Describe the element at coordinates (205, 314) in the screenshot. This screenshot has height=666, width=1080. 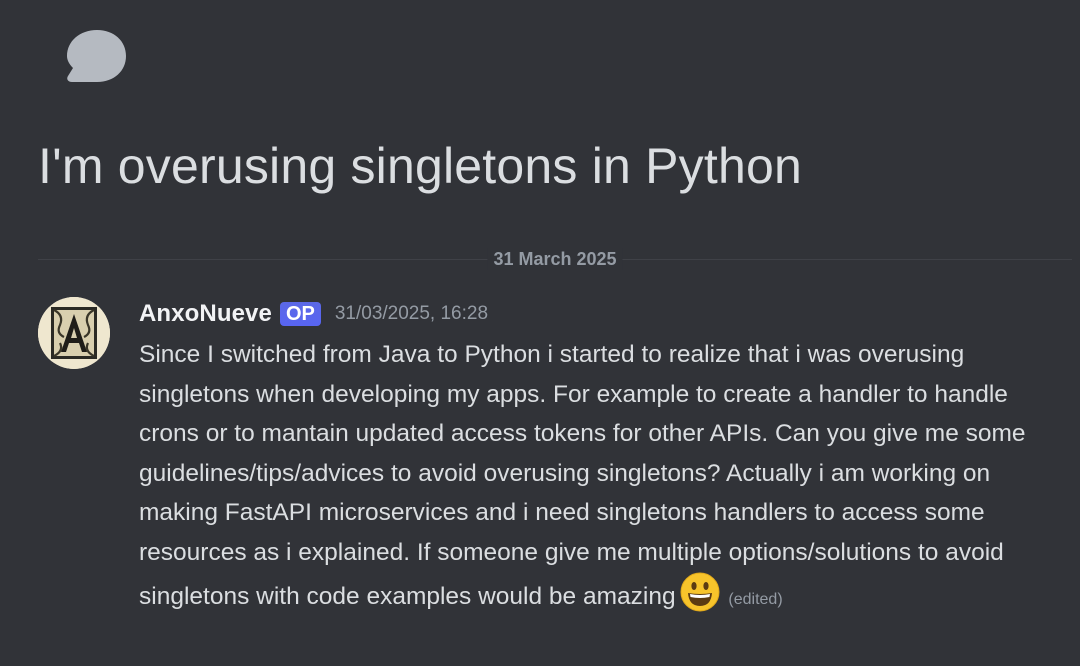
I see `username: AnxoNueve` at that location.